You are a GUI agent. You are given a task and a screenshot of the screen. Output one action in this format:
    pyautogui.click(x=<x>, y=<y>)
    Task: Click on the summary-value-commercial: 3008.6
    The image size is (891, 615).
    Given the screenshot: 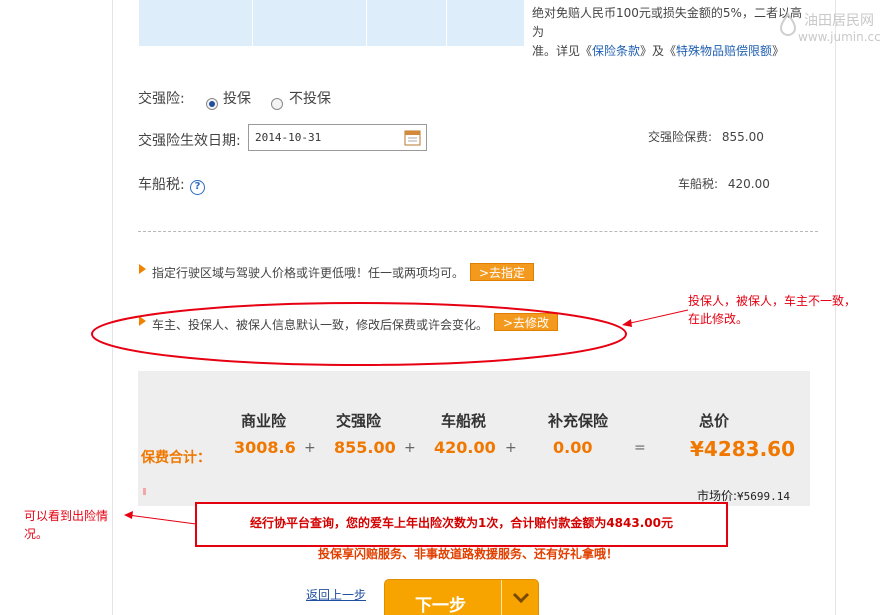 What is the action you would take?
    pyautogui.click(x=265, y=447)
    